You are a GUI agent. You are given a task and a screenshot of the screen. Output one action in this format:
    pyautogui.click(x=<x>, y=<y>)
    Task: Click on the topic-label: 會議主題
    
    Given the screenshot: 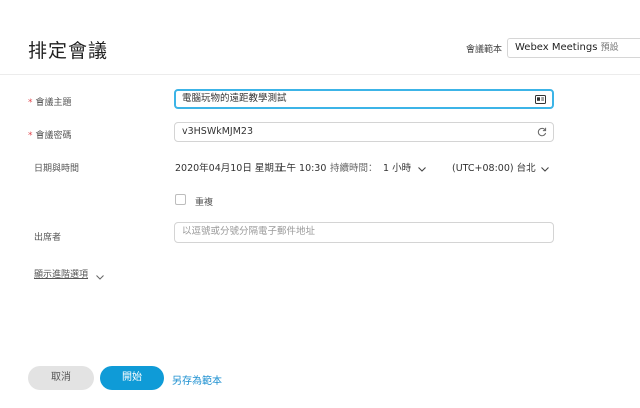 What is the action you would take?
    pyautogui.click(x=53, y=103)
    